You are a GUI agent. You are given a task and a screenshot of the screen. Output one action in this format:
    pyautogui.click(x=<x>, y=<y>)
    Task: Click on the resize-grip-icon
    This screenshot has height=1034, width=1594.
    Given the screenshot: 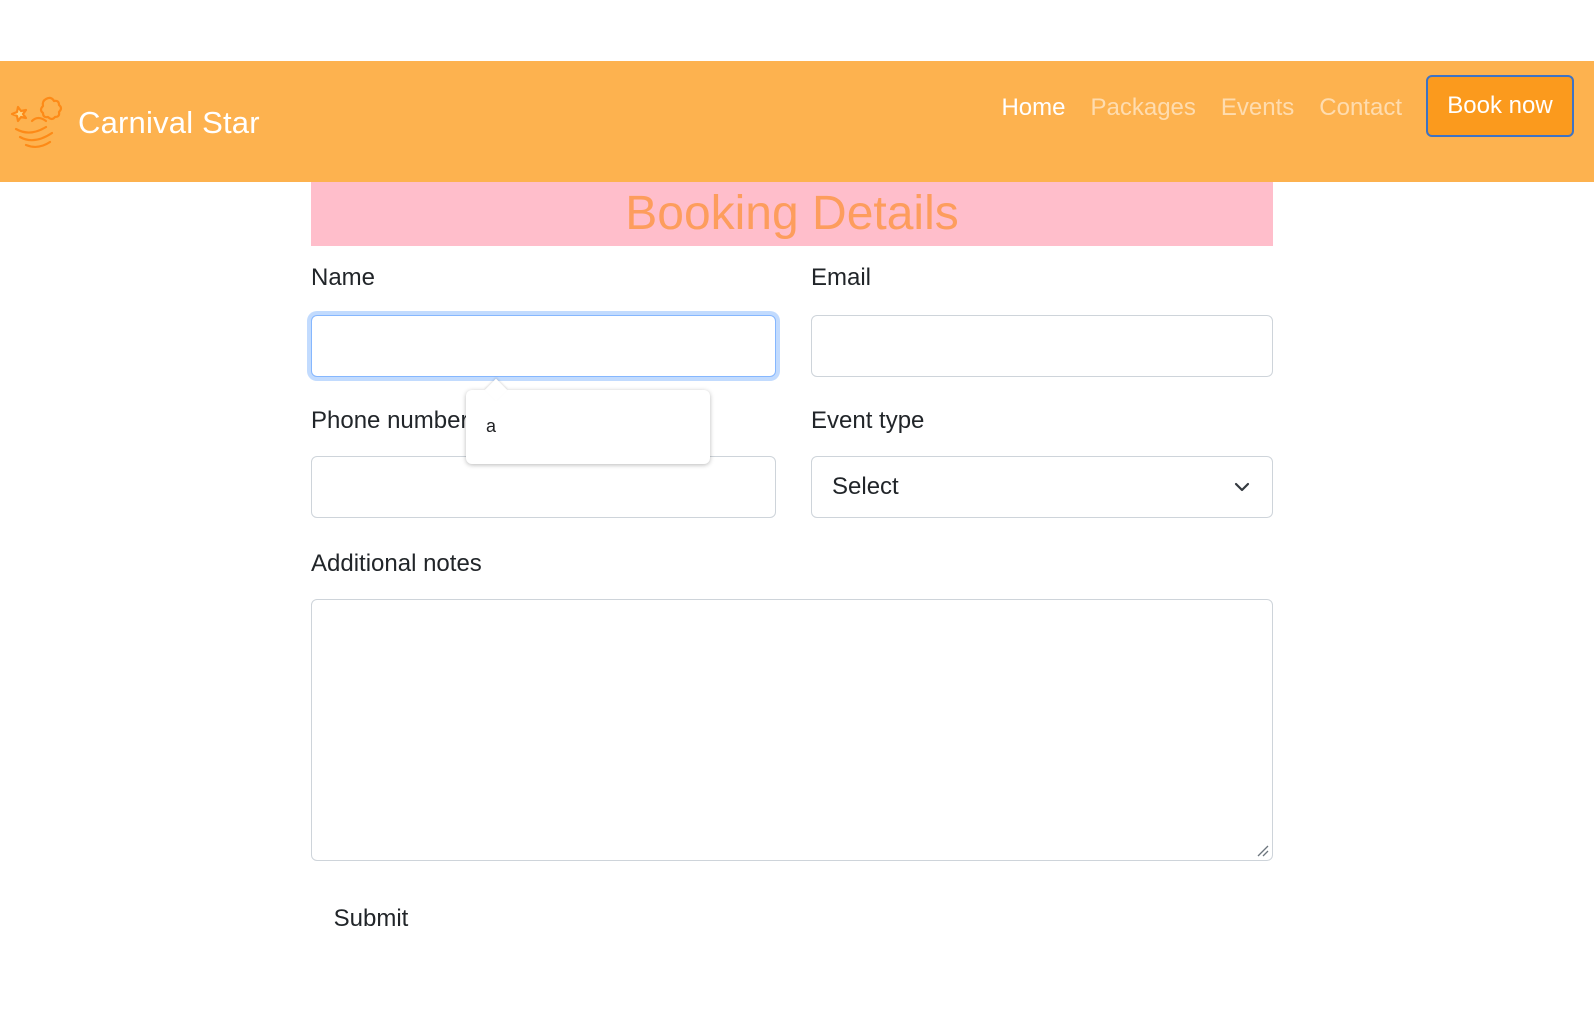 What is the action you would take?
    pyautogui.click(x=1262, y=850)
    